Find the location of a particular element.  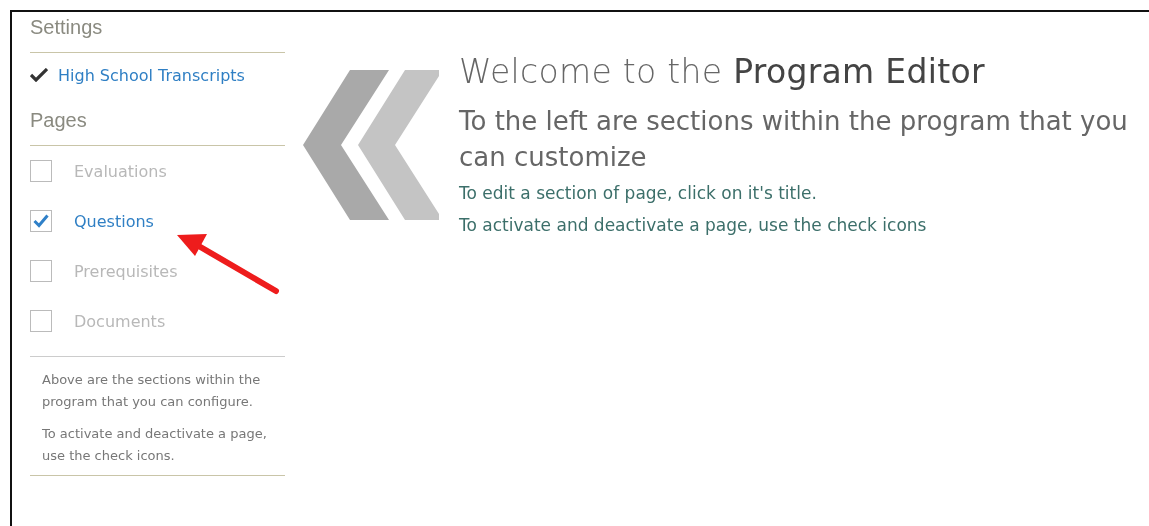

page-link: Documents is located at coordinates (120, 321).